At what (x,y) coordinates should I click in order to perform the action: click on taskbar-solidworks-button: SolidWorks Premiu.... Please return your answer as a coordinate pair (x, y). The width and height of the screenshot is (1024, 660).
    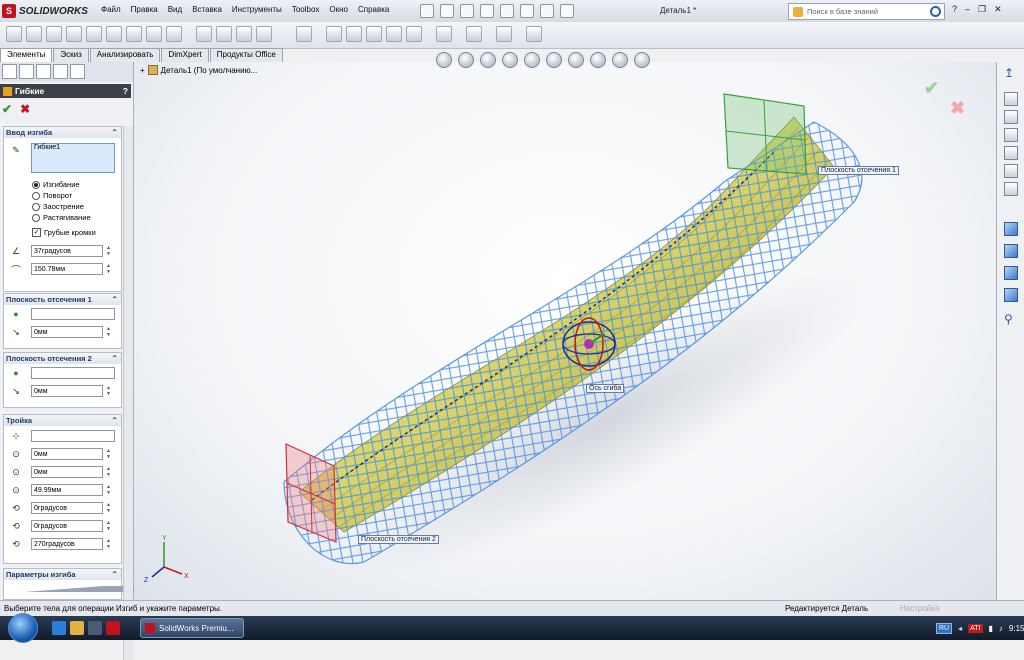
    Looking at the image, I should click on (192, 628).